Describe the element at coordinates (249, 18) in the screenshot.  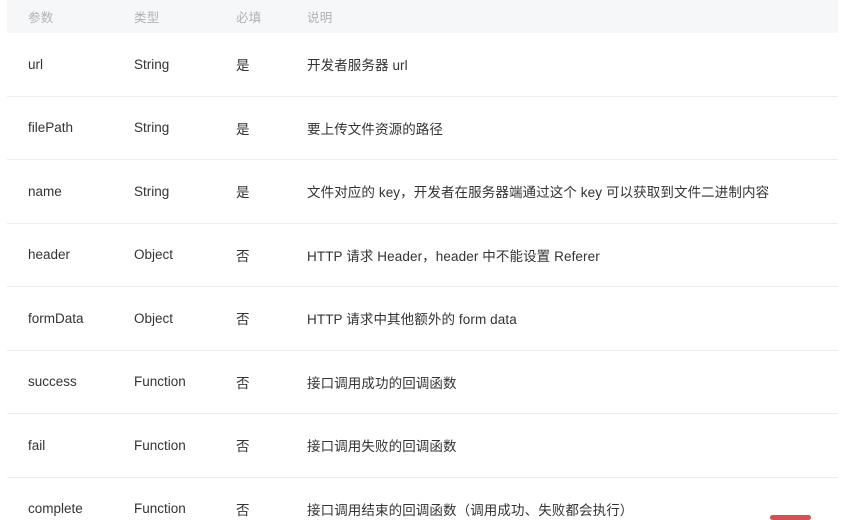
I see `column-header-required: 必填` at that location.